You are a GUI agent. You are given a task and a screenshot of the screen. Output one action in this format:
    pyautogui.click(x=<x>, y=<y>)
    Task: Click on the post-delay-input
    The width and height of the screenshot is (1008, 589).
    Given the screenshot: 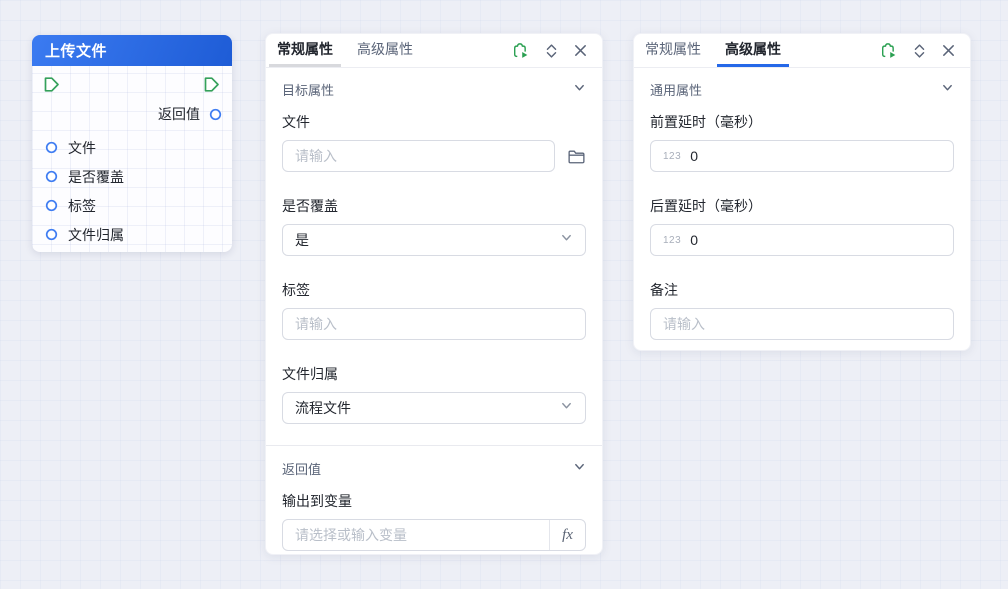 What is the action you would take?
    pyautogui.click(x=815, y=240)
    